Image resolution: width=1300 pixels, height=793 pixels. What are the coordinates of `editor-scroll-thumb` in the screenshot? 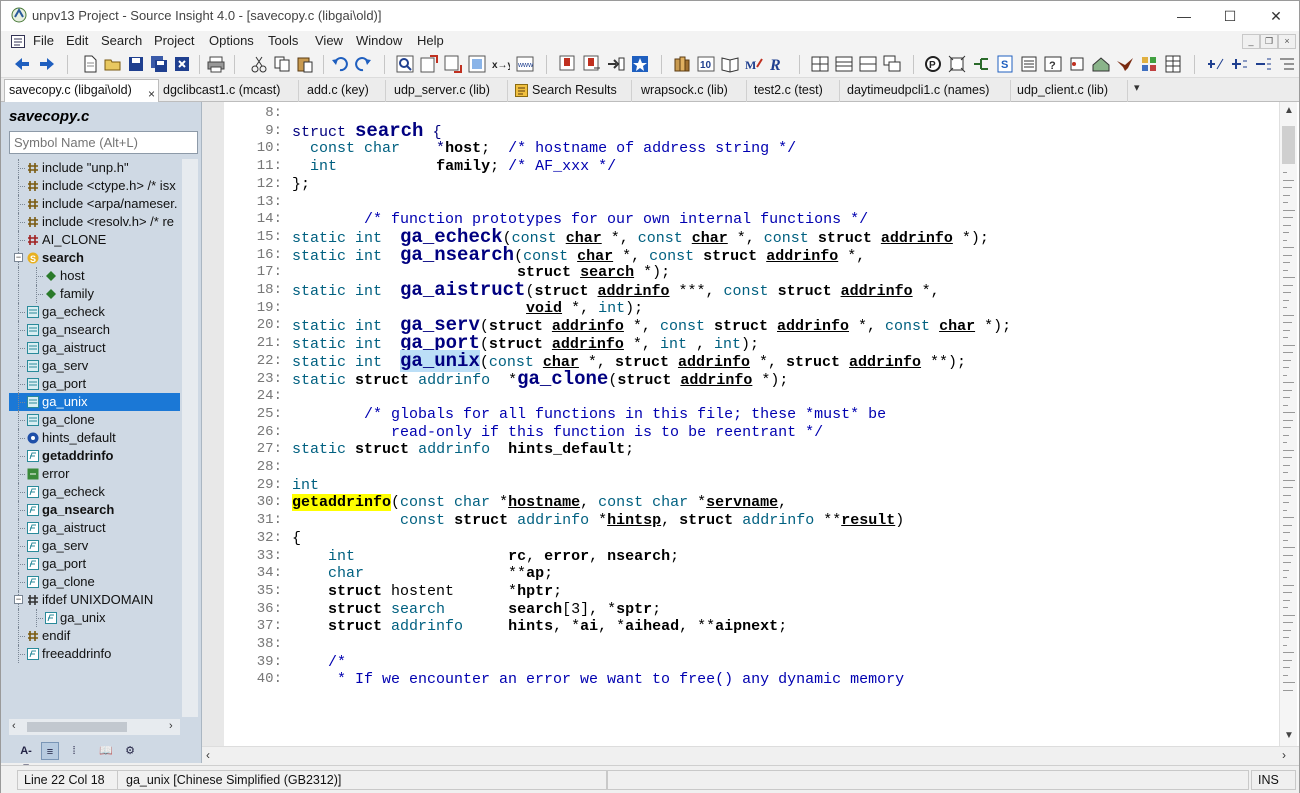 It's located at (1288, 145).